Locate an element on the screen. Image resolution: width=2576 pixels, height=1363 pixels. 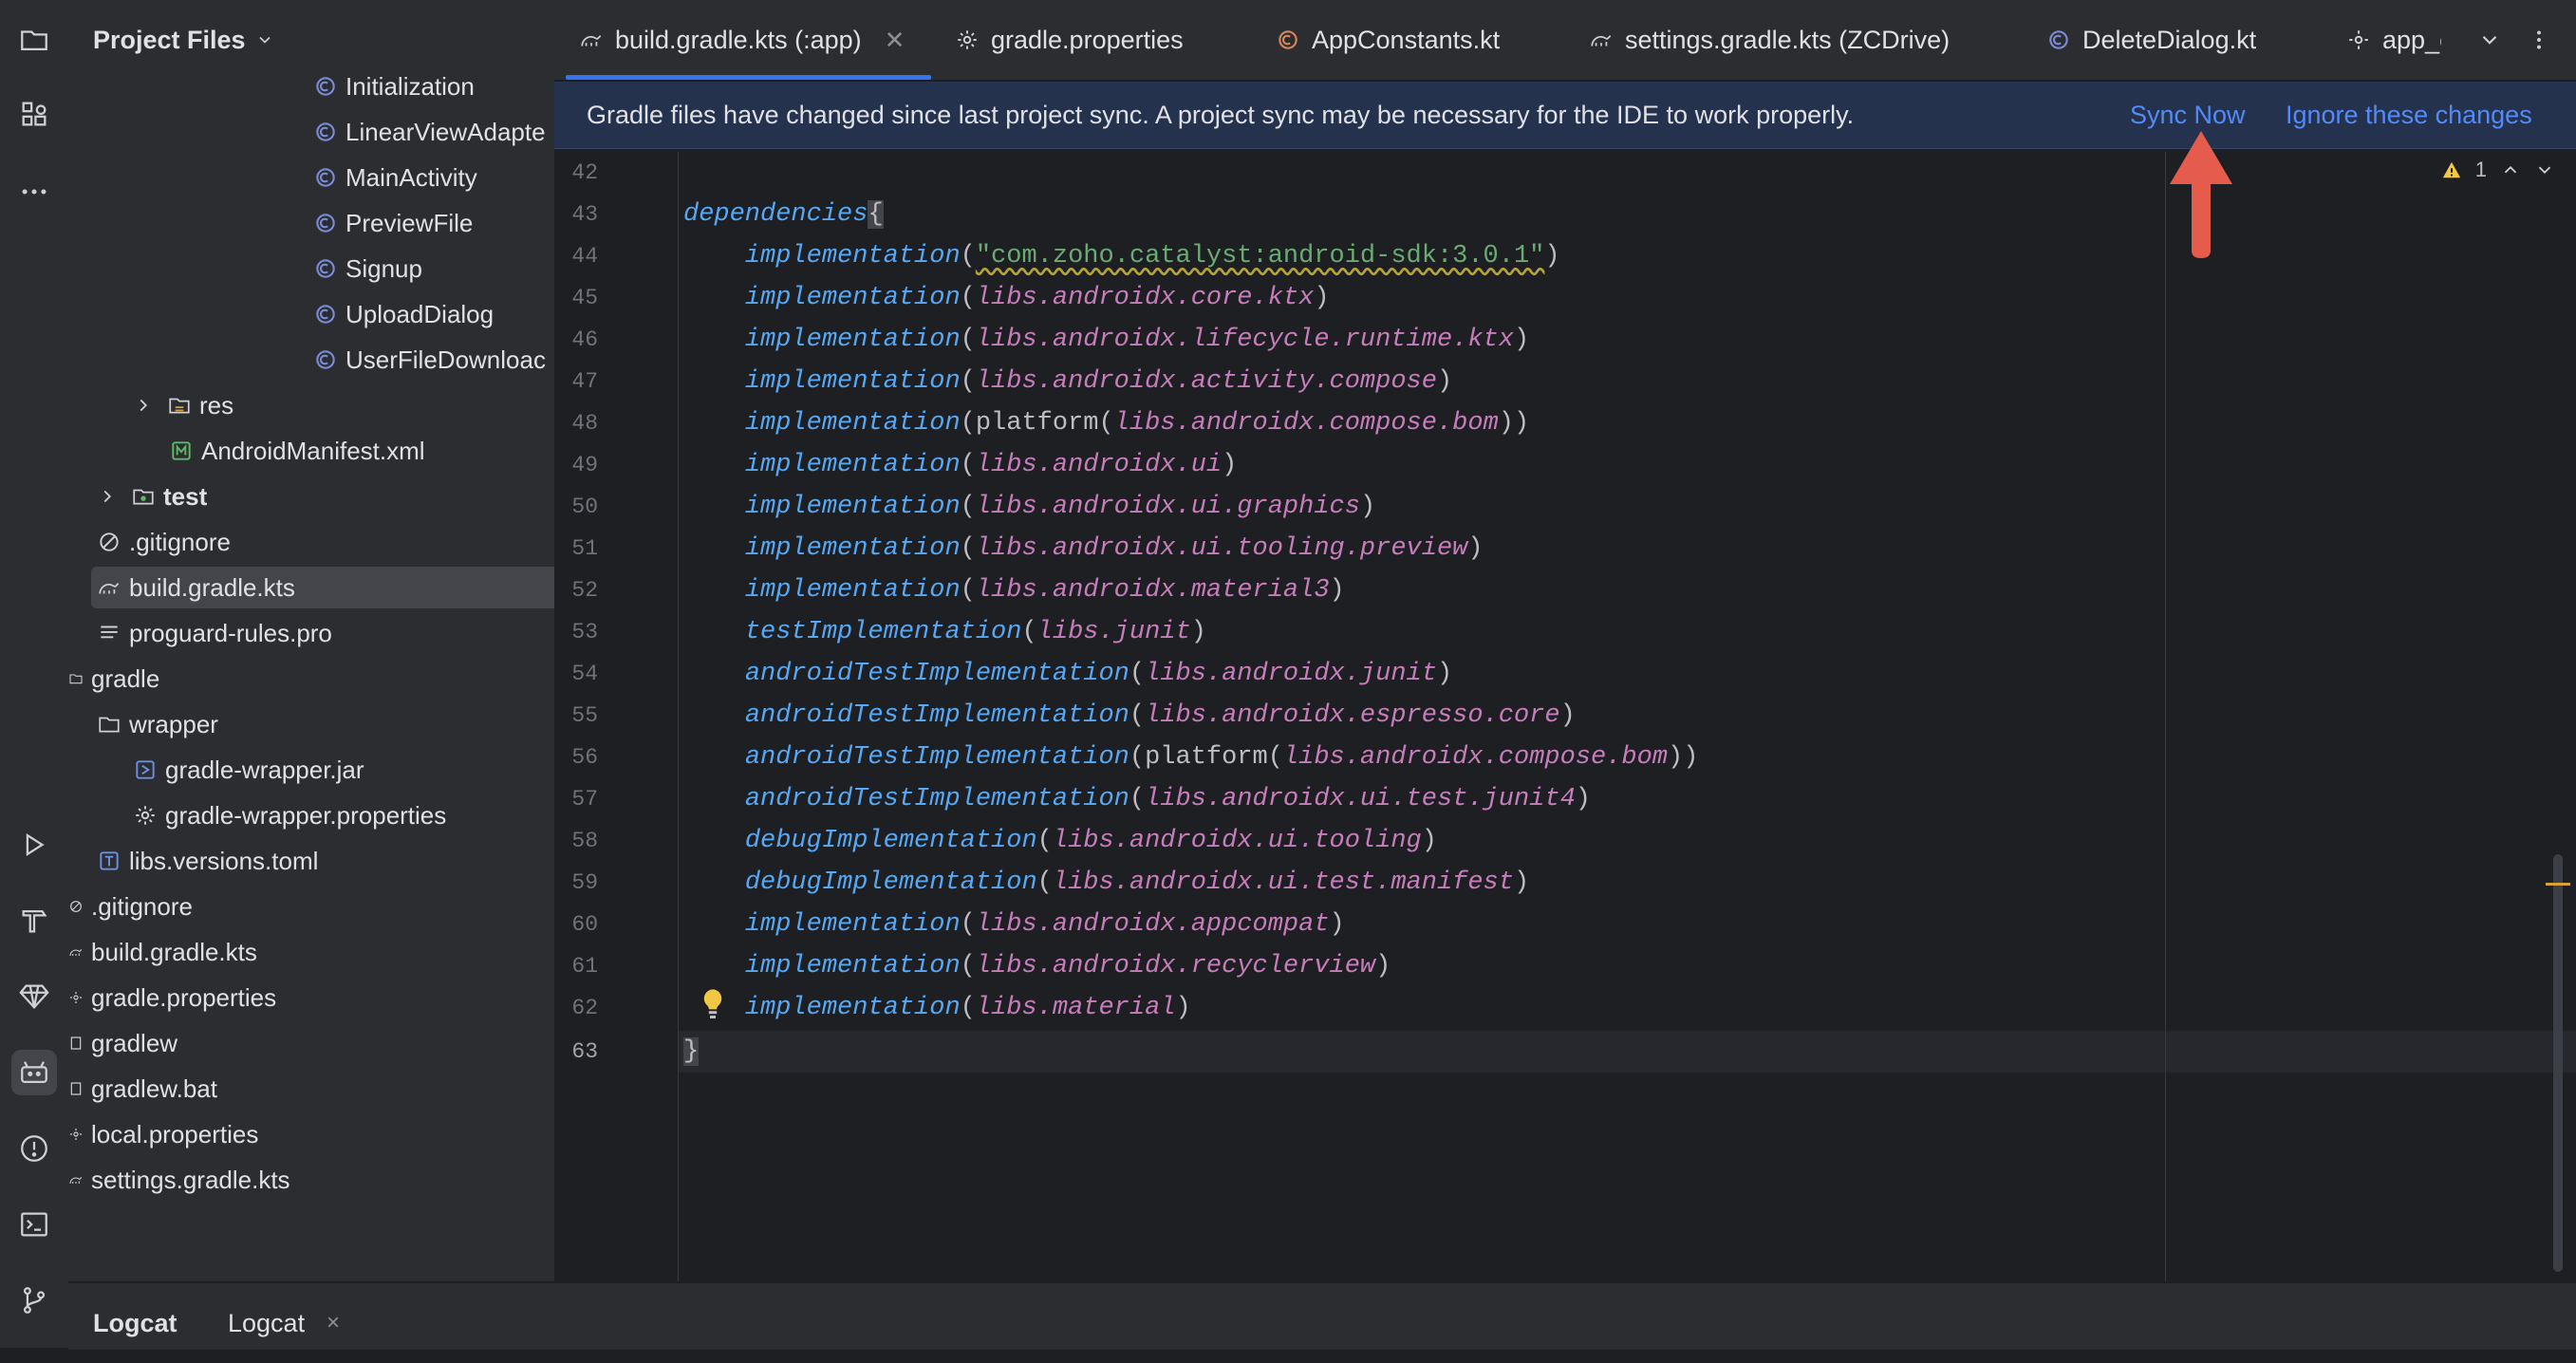
code-line: } is located at coordinates (691, 1052).